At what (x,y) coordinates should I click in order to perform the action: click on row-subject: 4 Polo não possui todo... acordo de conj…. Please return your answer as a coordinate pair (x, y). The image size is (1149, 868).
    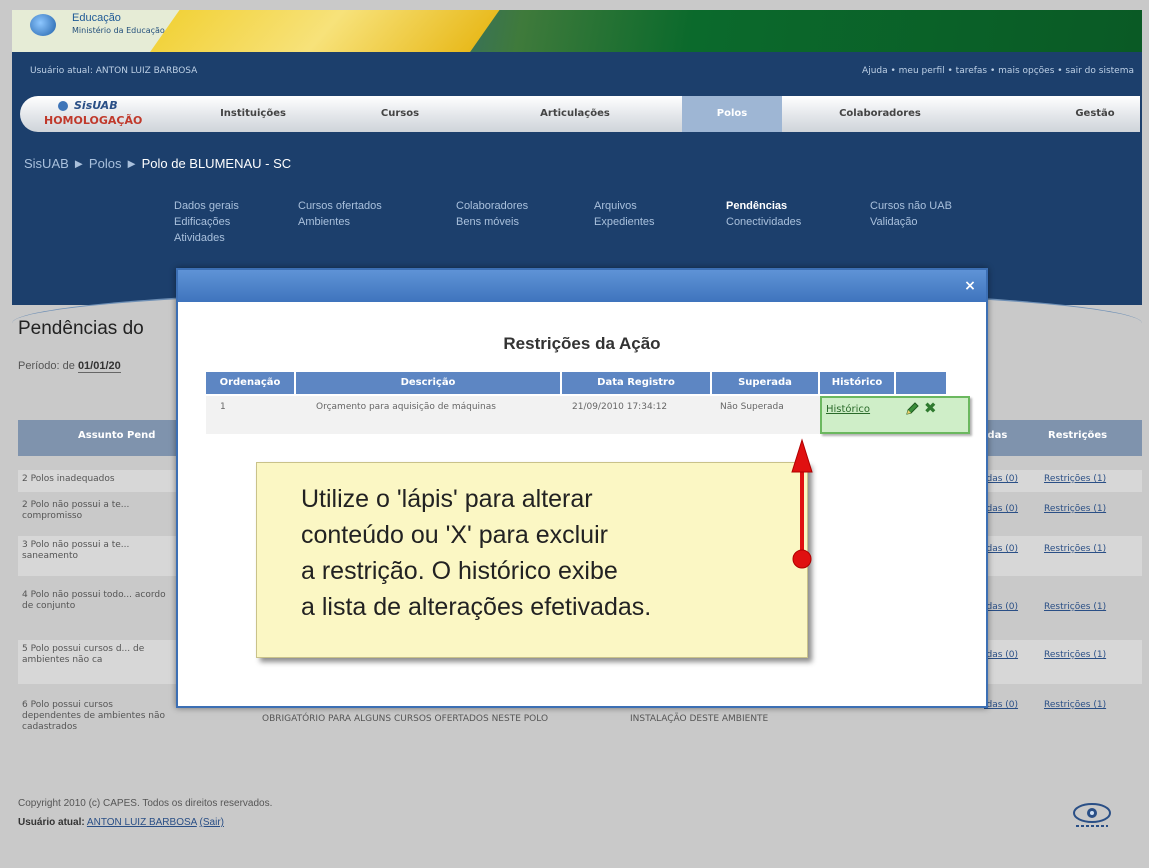
    Looking at the image, I should click on (94, 600).